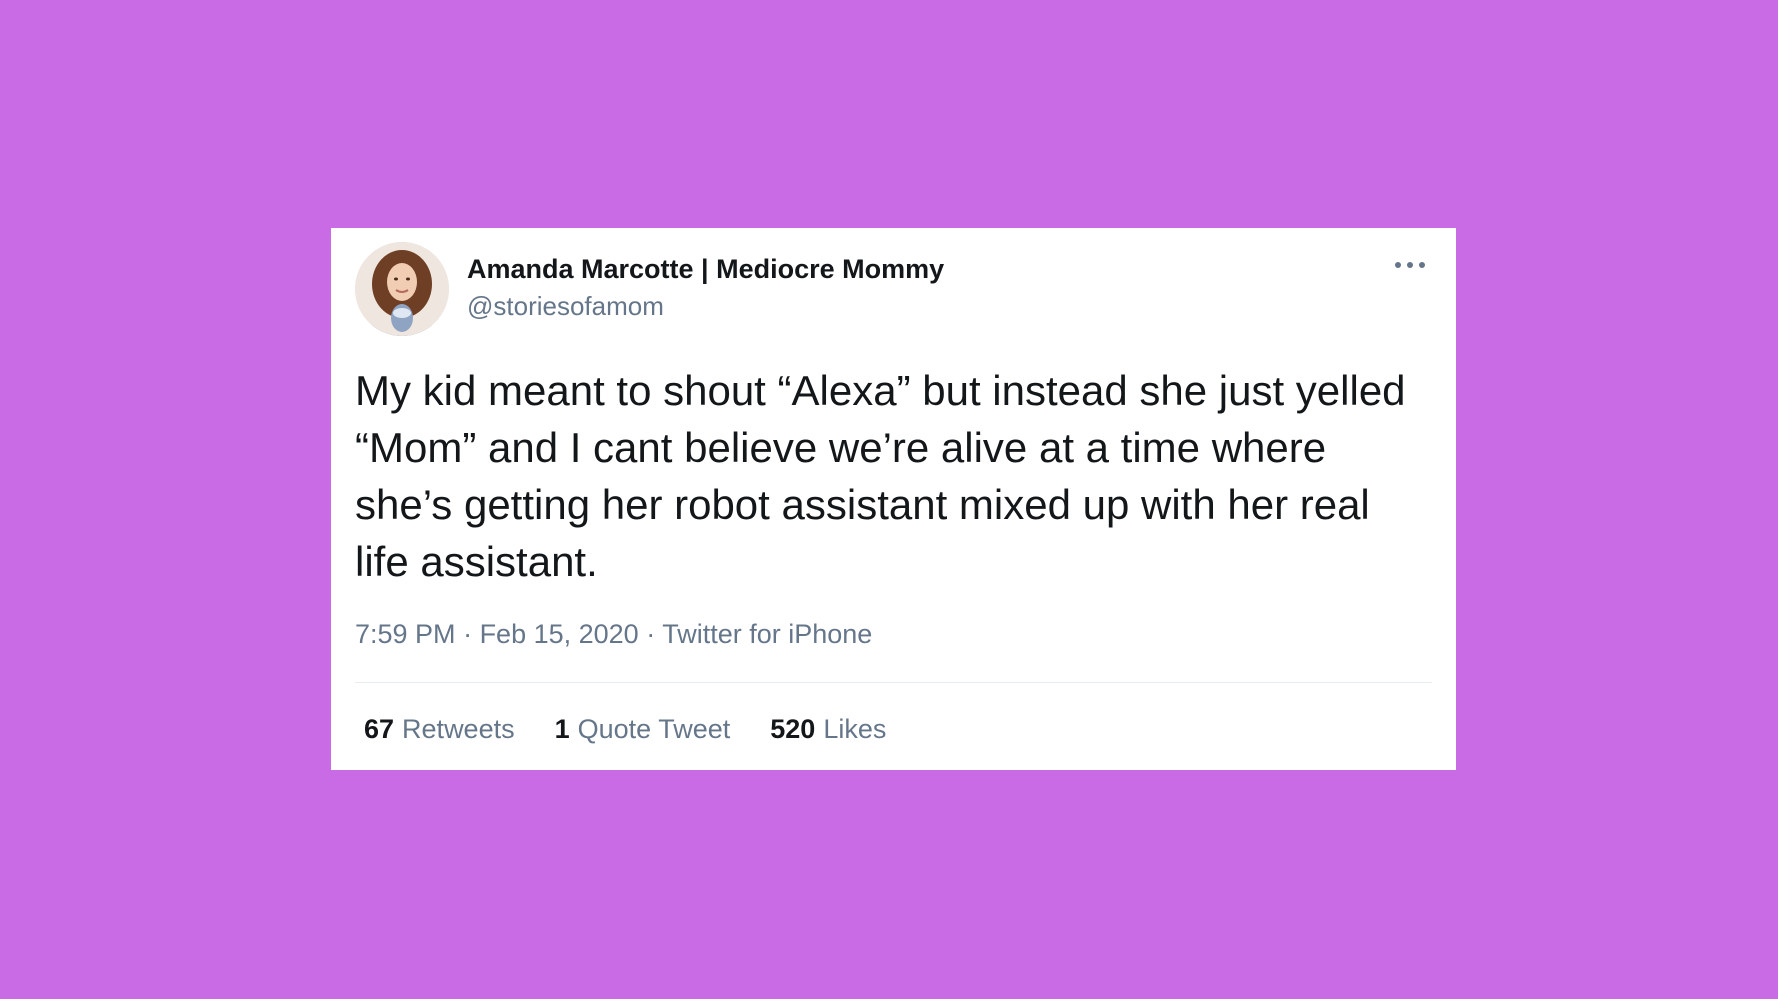  Describe the element at coordinates (458, 729) in the screenshot. I see `retweets-label: Retweets` at that location.